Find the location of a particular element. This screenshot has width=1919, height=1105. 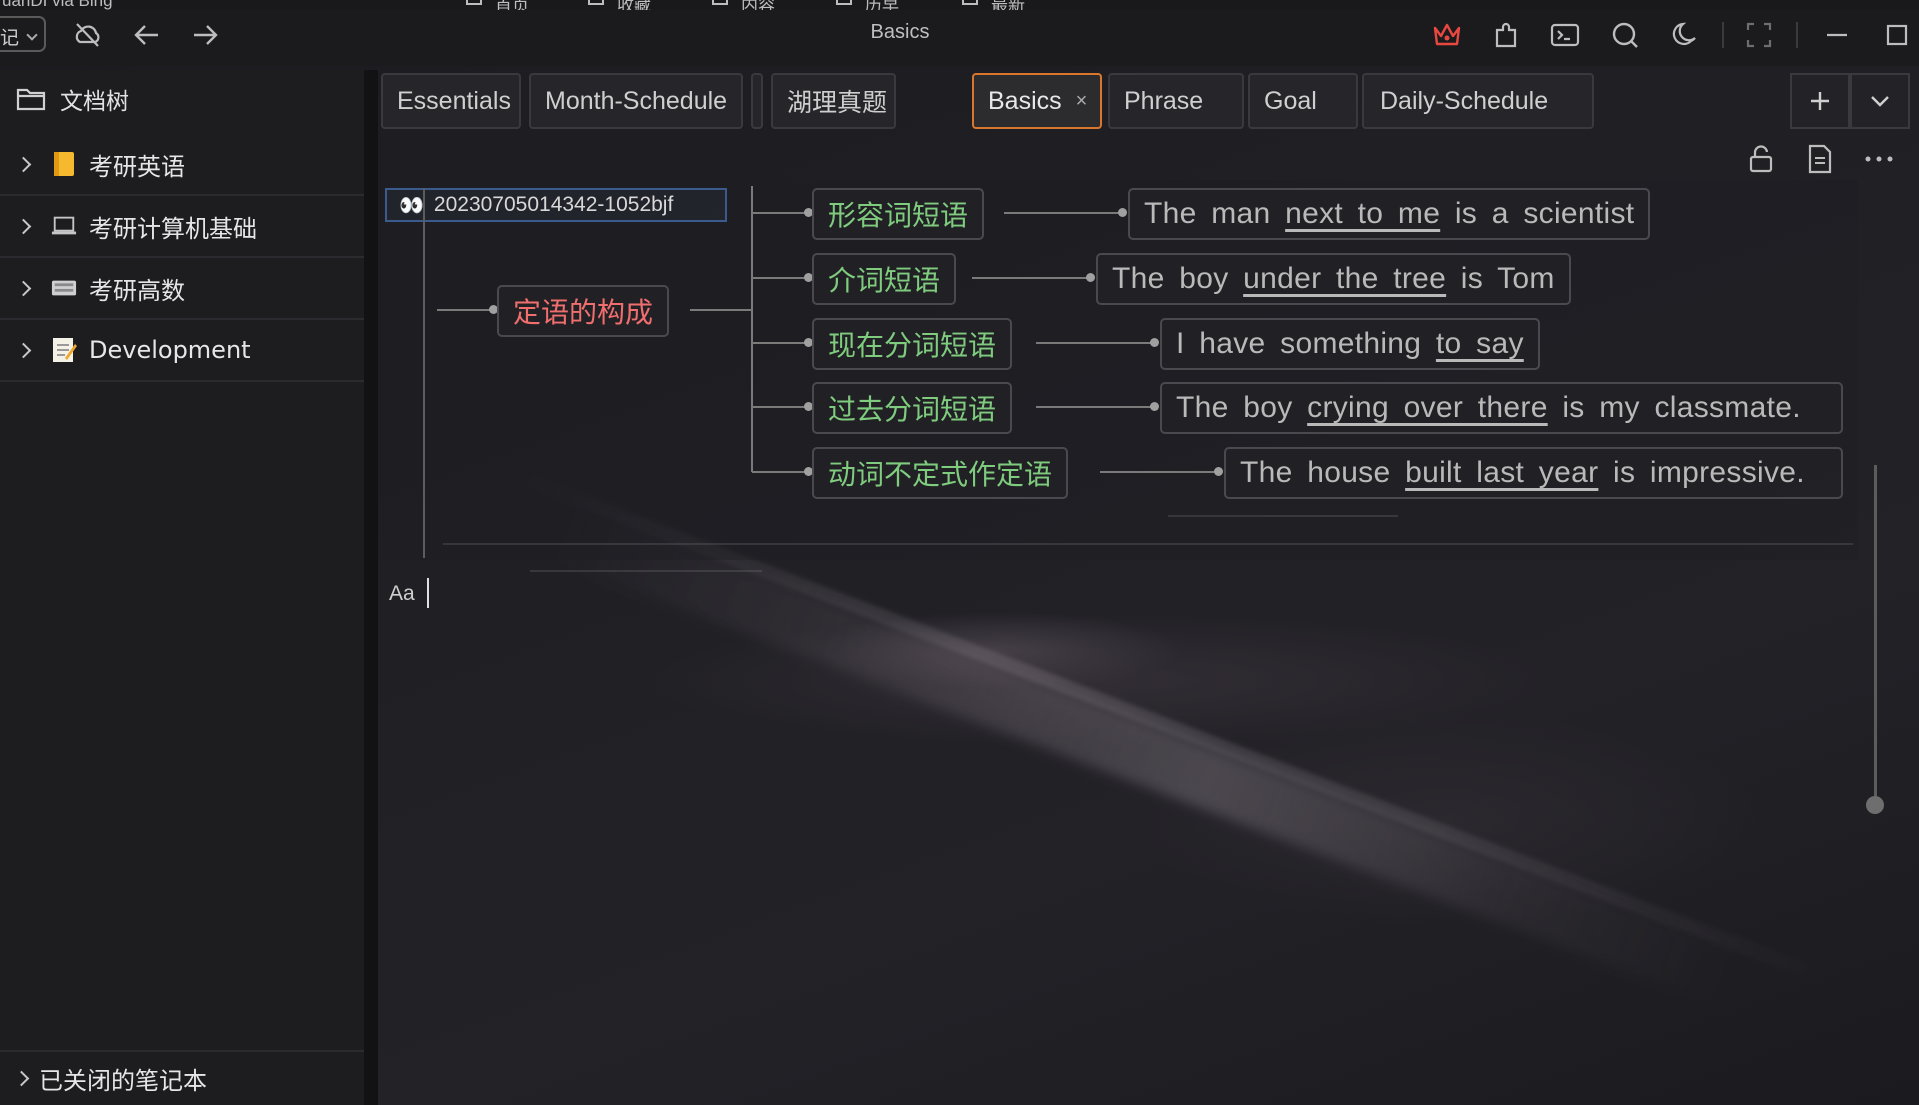

minimize-icon is located at coordinates (1837, 35).